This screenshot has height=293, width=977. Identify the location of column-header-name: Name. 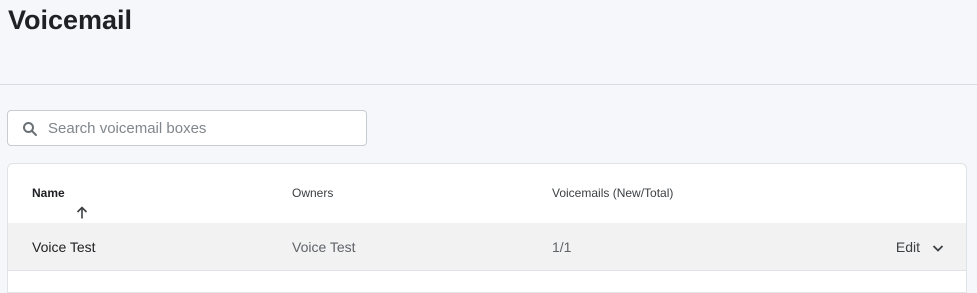
(60, 193).